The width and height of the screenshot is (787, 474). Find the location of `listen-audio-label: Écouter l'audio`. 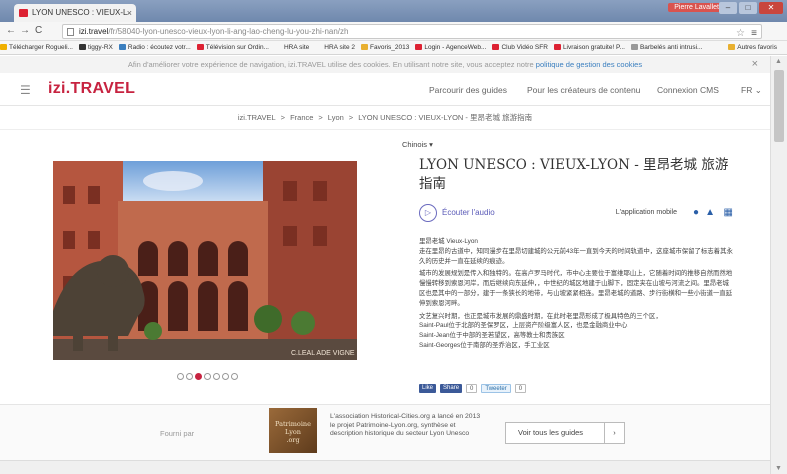

listen-audio-label: Écouter l'audio is located at coordinates (468, 212).